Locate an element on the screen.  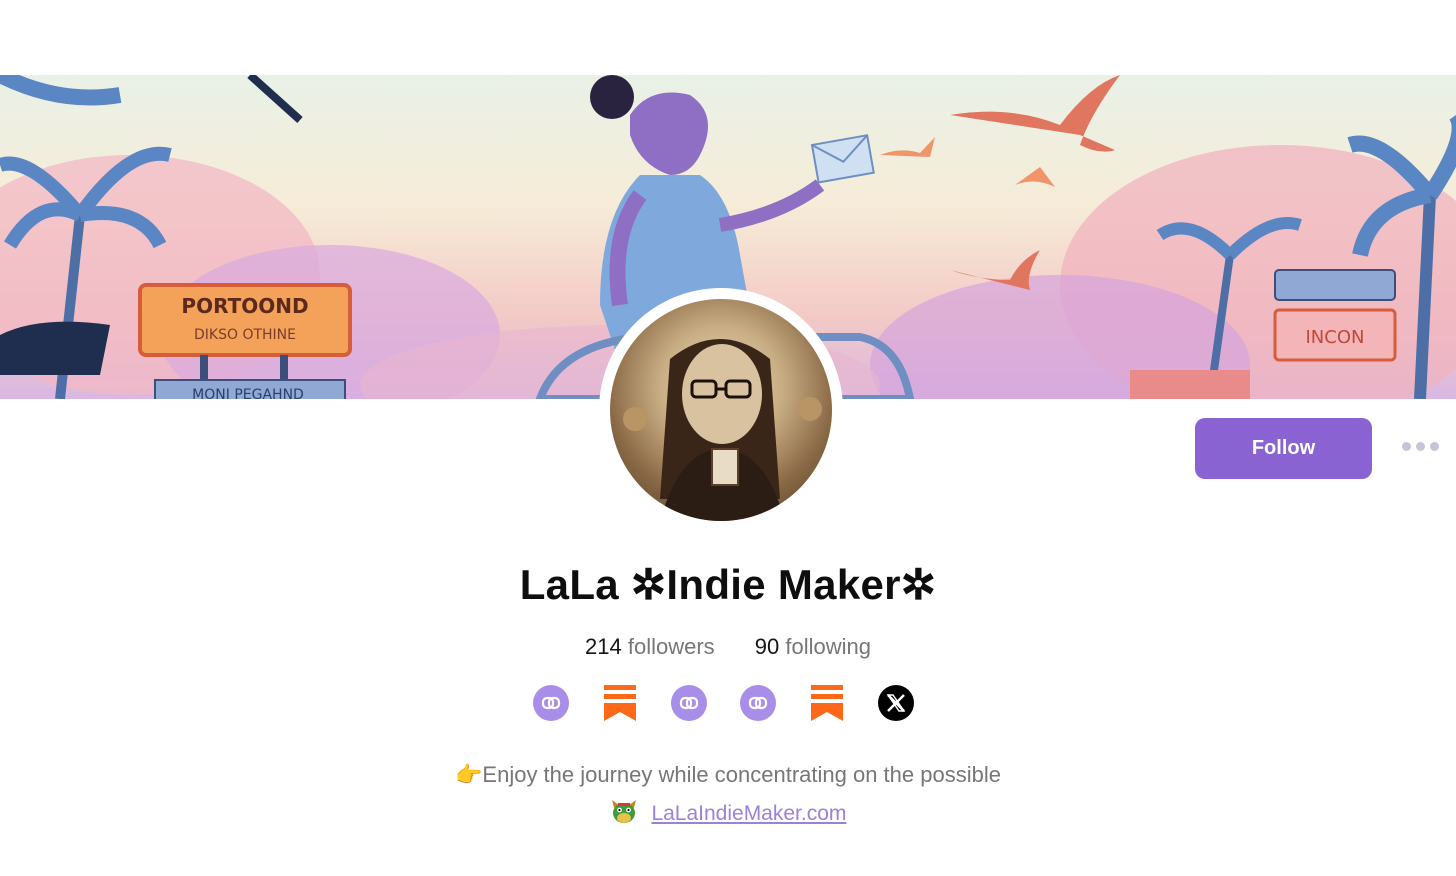
following-link: 90 following is located at coordinates (813, 647).